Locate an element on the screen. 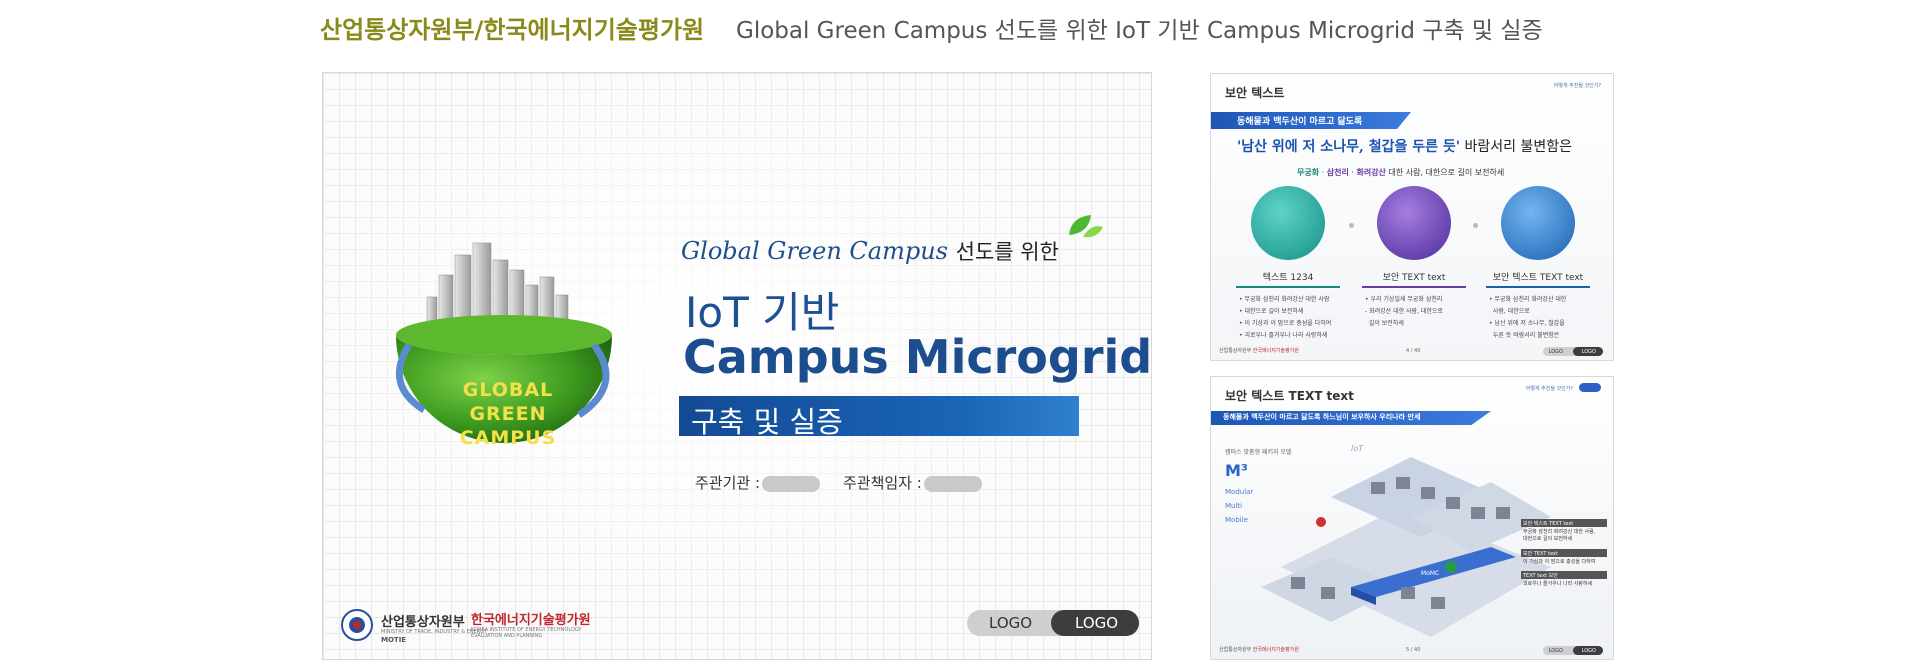 Image resolution: width=1920 pixels, height=660 pixels. header-org: 산업통상자원부/한국에너지기술평가원 is located at coordinates (512, 30).